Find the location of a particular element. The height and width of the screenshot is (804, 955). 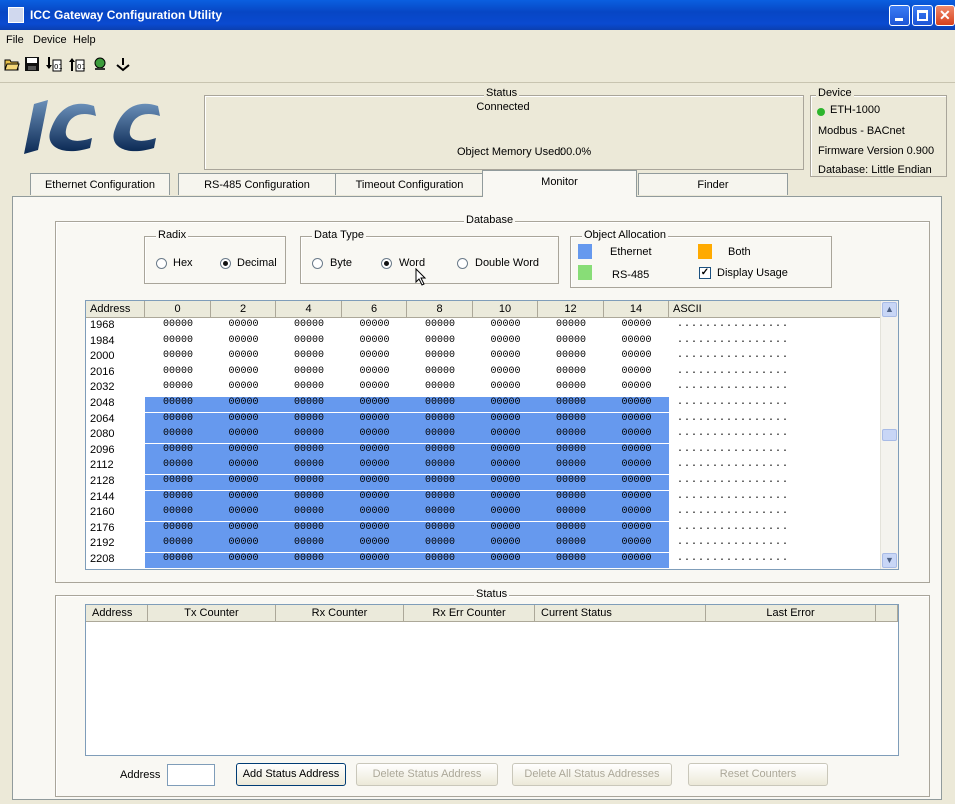

menu-file: File is located at coordinates (15, 40).